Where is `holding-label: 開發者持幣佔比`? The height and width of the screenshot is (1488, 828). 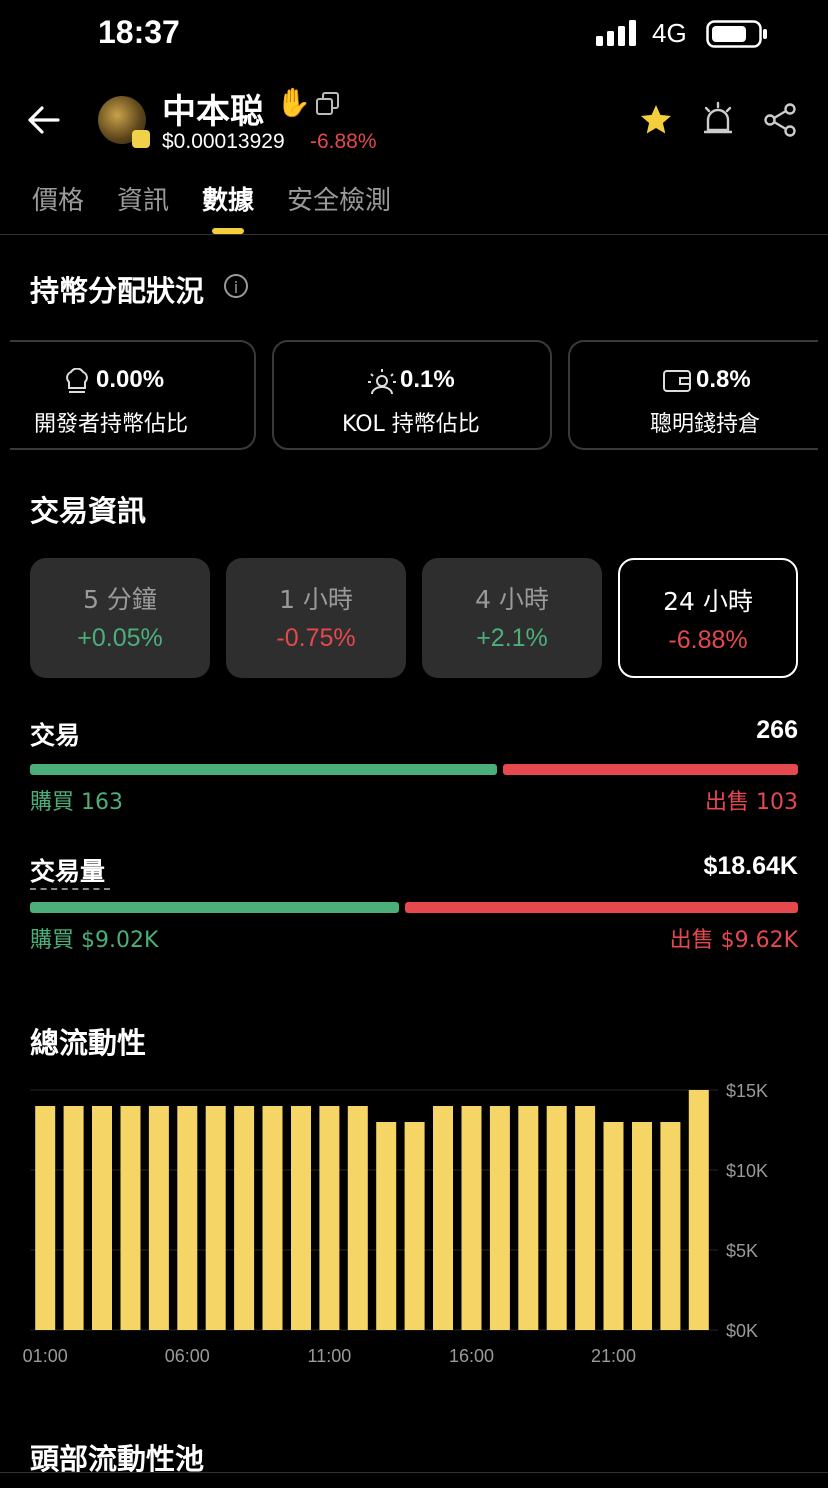
holding-label: 開發者持幣佔比 is located at coordinates (111, 424).